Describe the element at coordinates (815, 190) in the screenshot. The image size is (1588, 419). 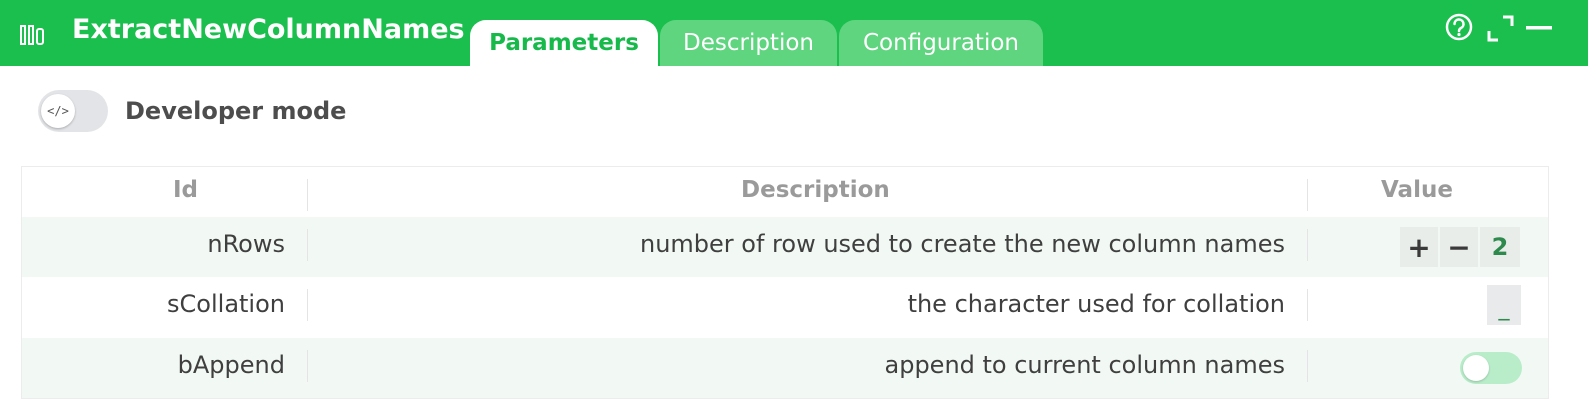
I see `column-header-description: Description` at that location.